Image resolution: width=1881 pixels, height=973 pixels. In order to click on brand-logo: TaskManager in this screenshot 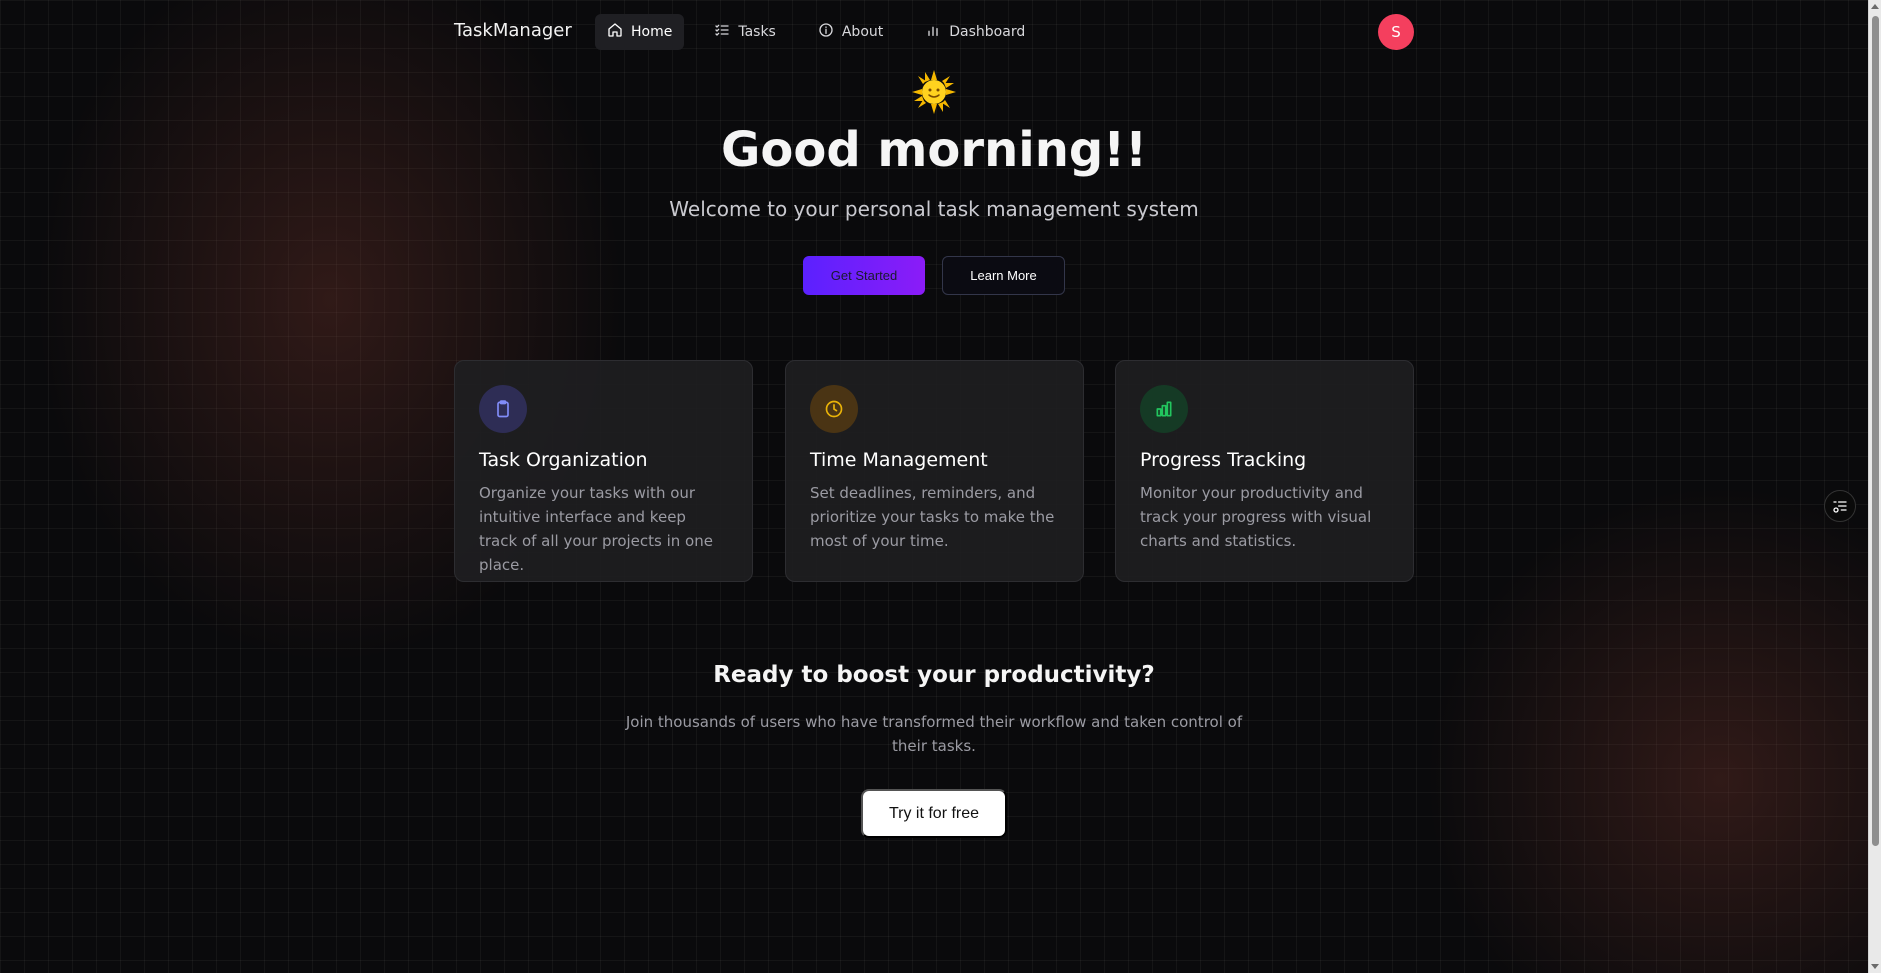, I will do `click(513, 30)`.